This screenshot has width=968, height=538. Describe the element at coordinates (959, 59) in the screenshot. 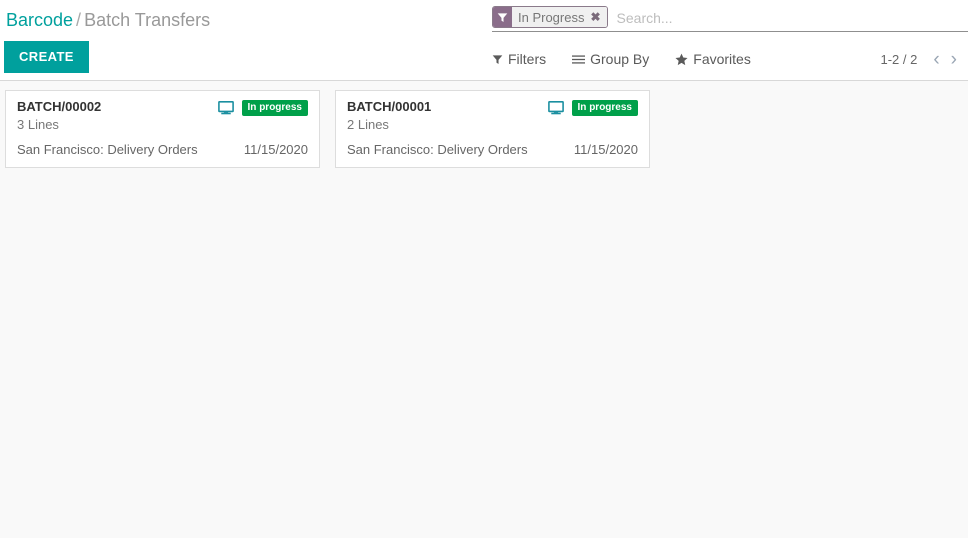

I see `pager-next-button: ›` at that location.